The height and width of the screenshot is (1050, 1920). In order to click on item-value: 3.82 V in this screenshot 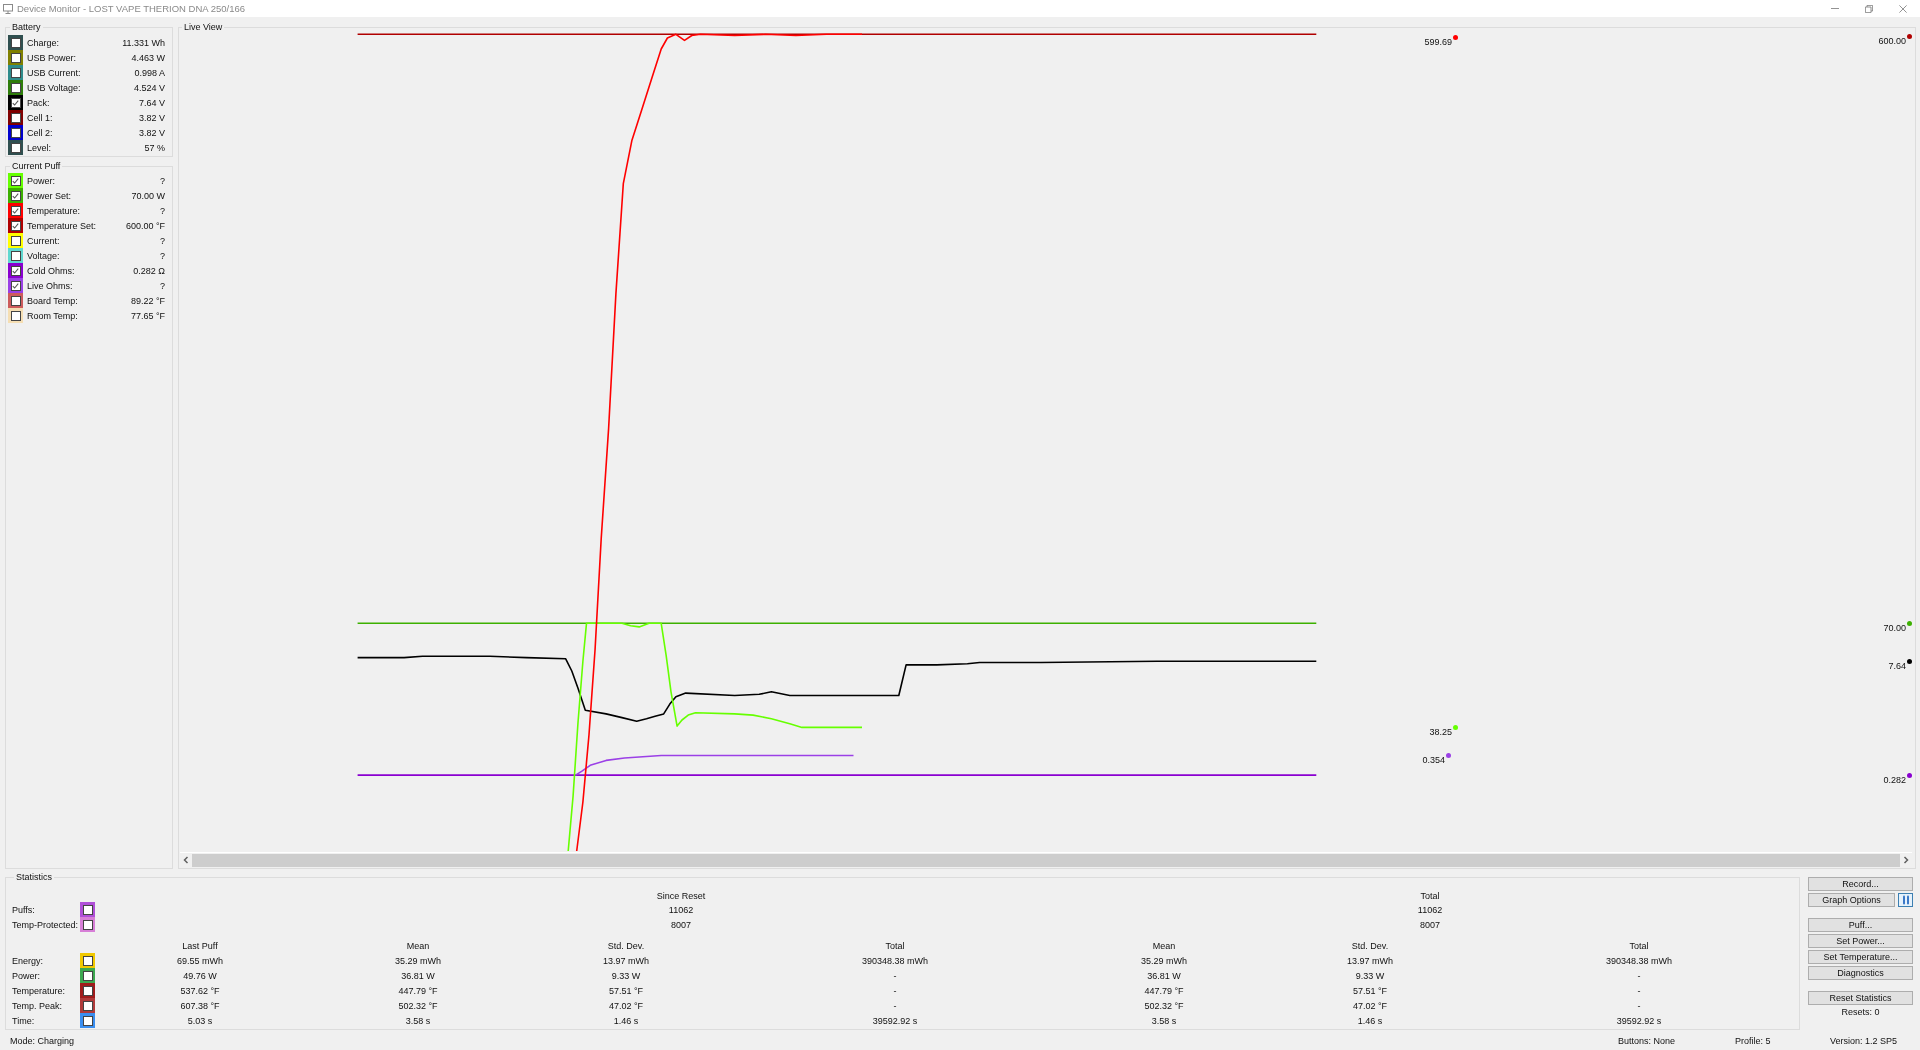, I will do `click(151, 132)`.